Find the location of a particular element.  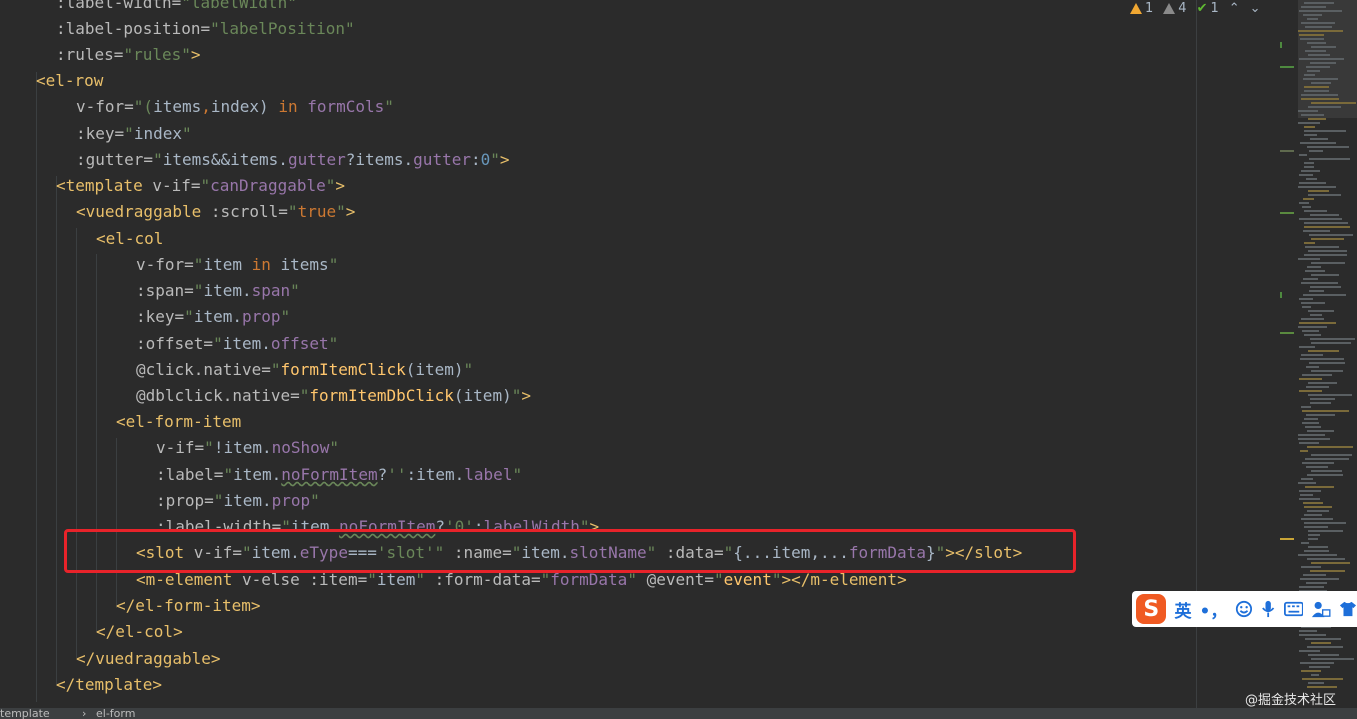

code-line: v-if="!item.noShow" is located at coordinates (247, 448).